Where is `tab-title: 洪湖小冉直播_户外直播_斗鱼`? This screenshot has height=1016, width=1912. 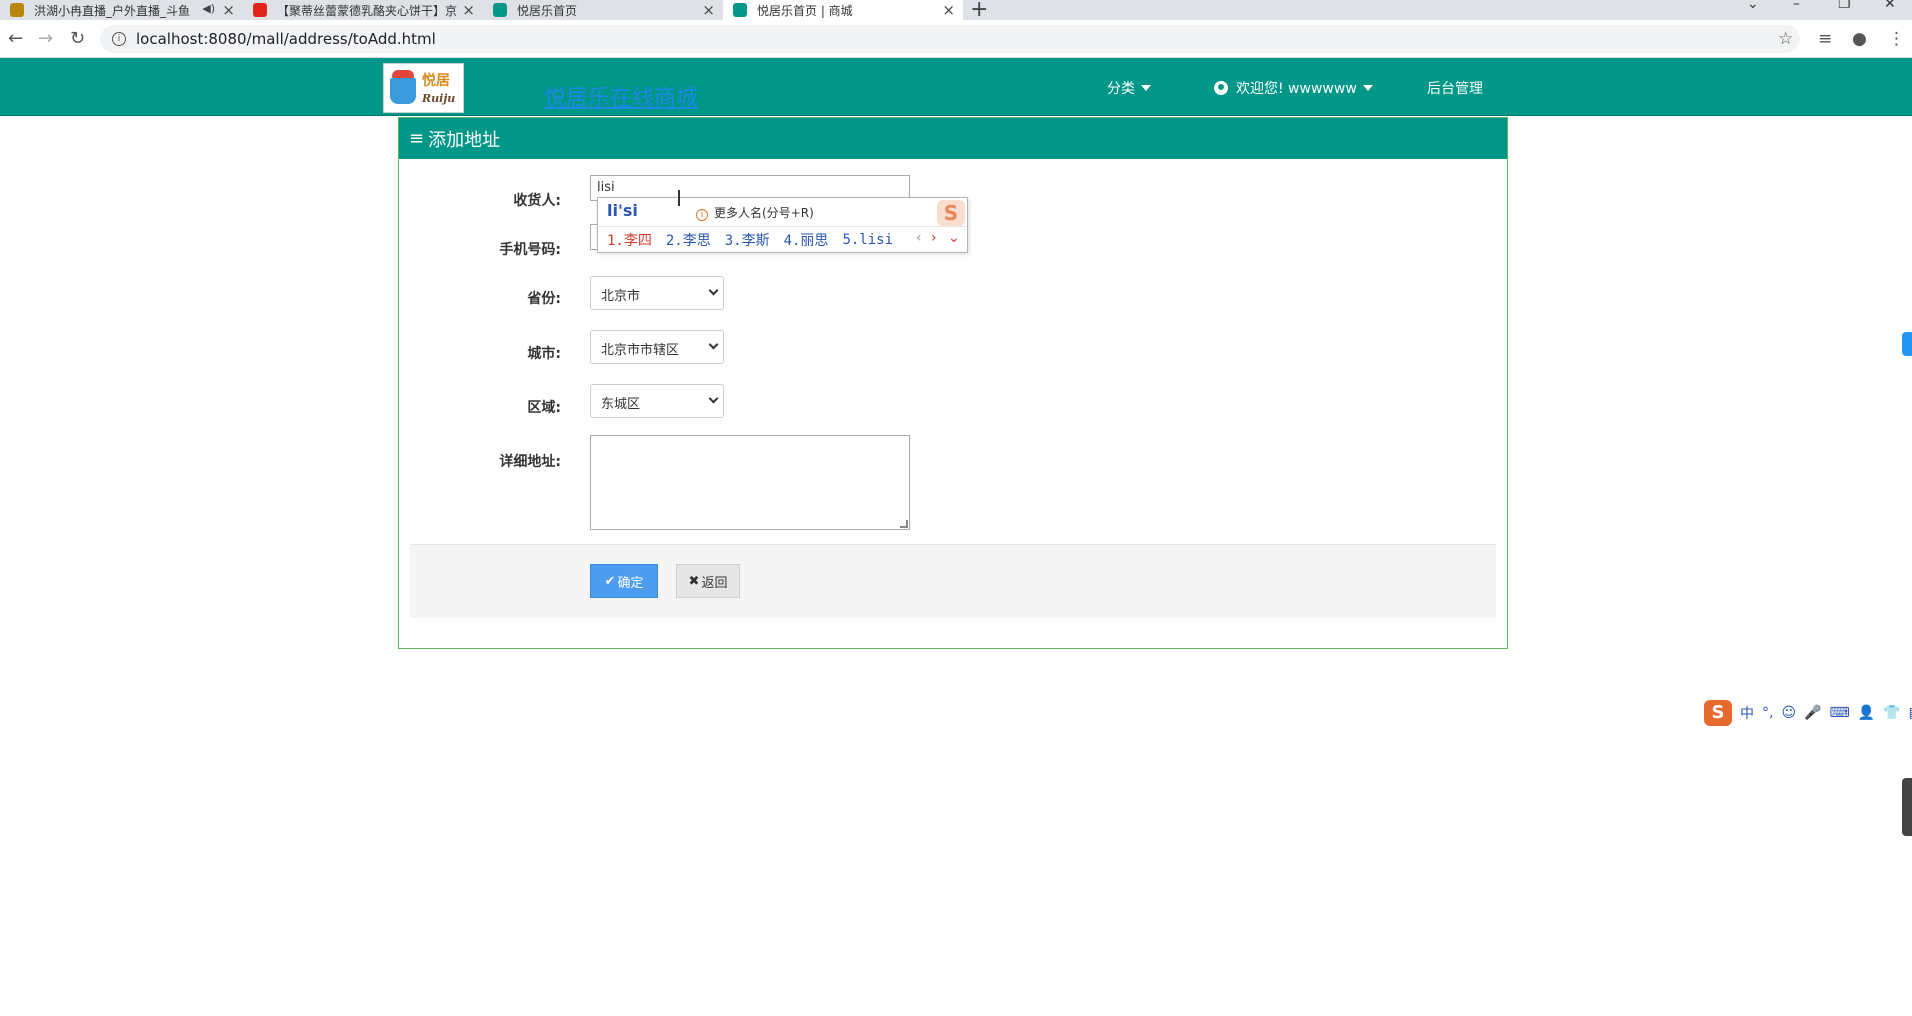
tab-title: 洪湖小冉直播_户外直播_斗鱼 is located at coordinates (112, 10).